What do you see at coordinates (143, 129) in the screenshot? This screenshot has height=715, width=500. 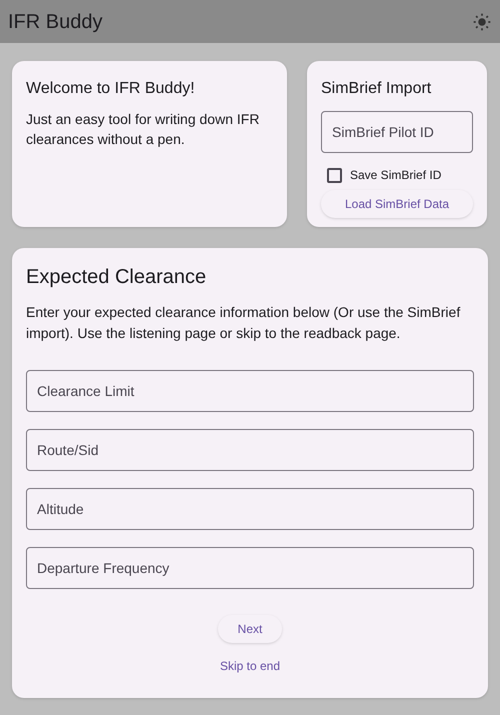 I see `welcome-text: Just an easy tool for writing down IFR clearances without a pen.` at bounding box center [143, 129].